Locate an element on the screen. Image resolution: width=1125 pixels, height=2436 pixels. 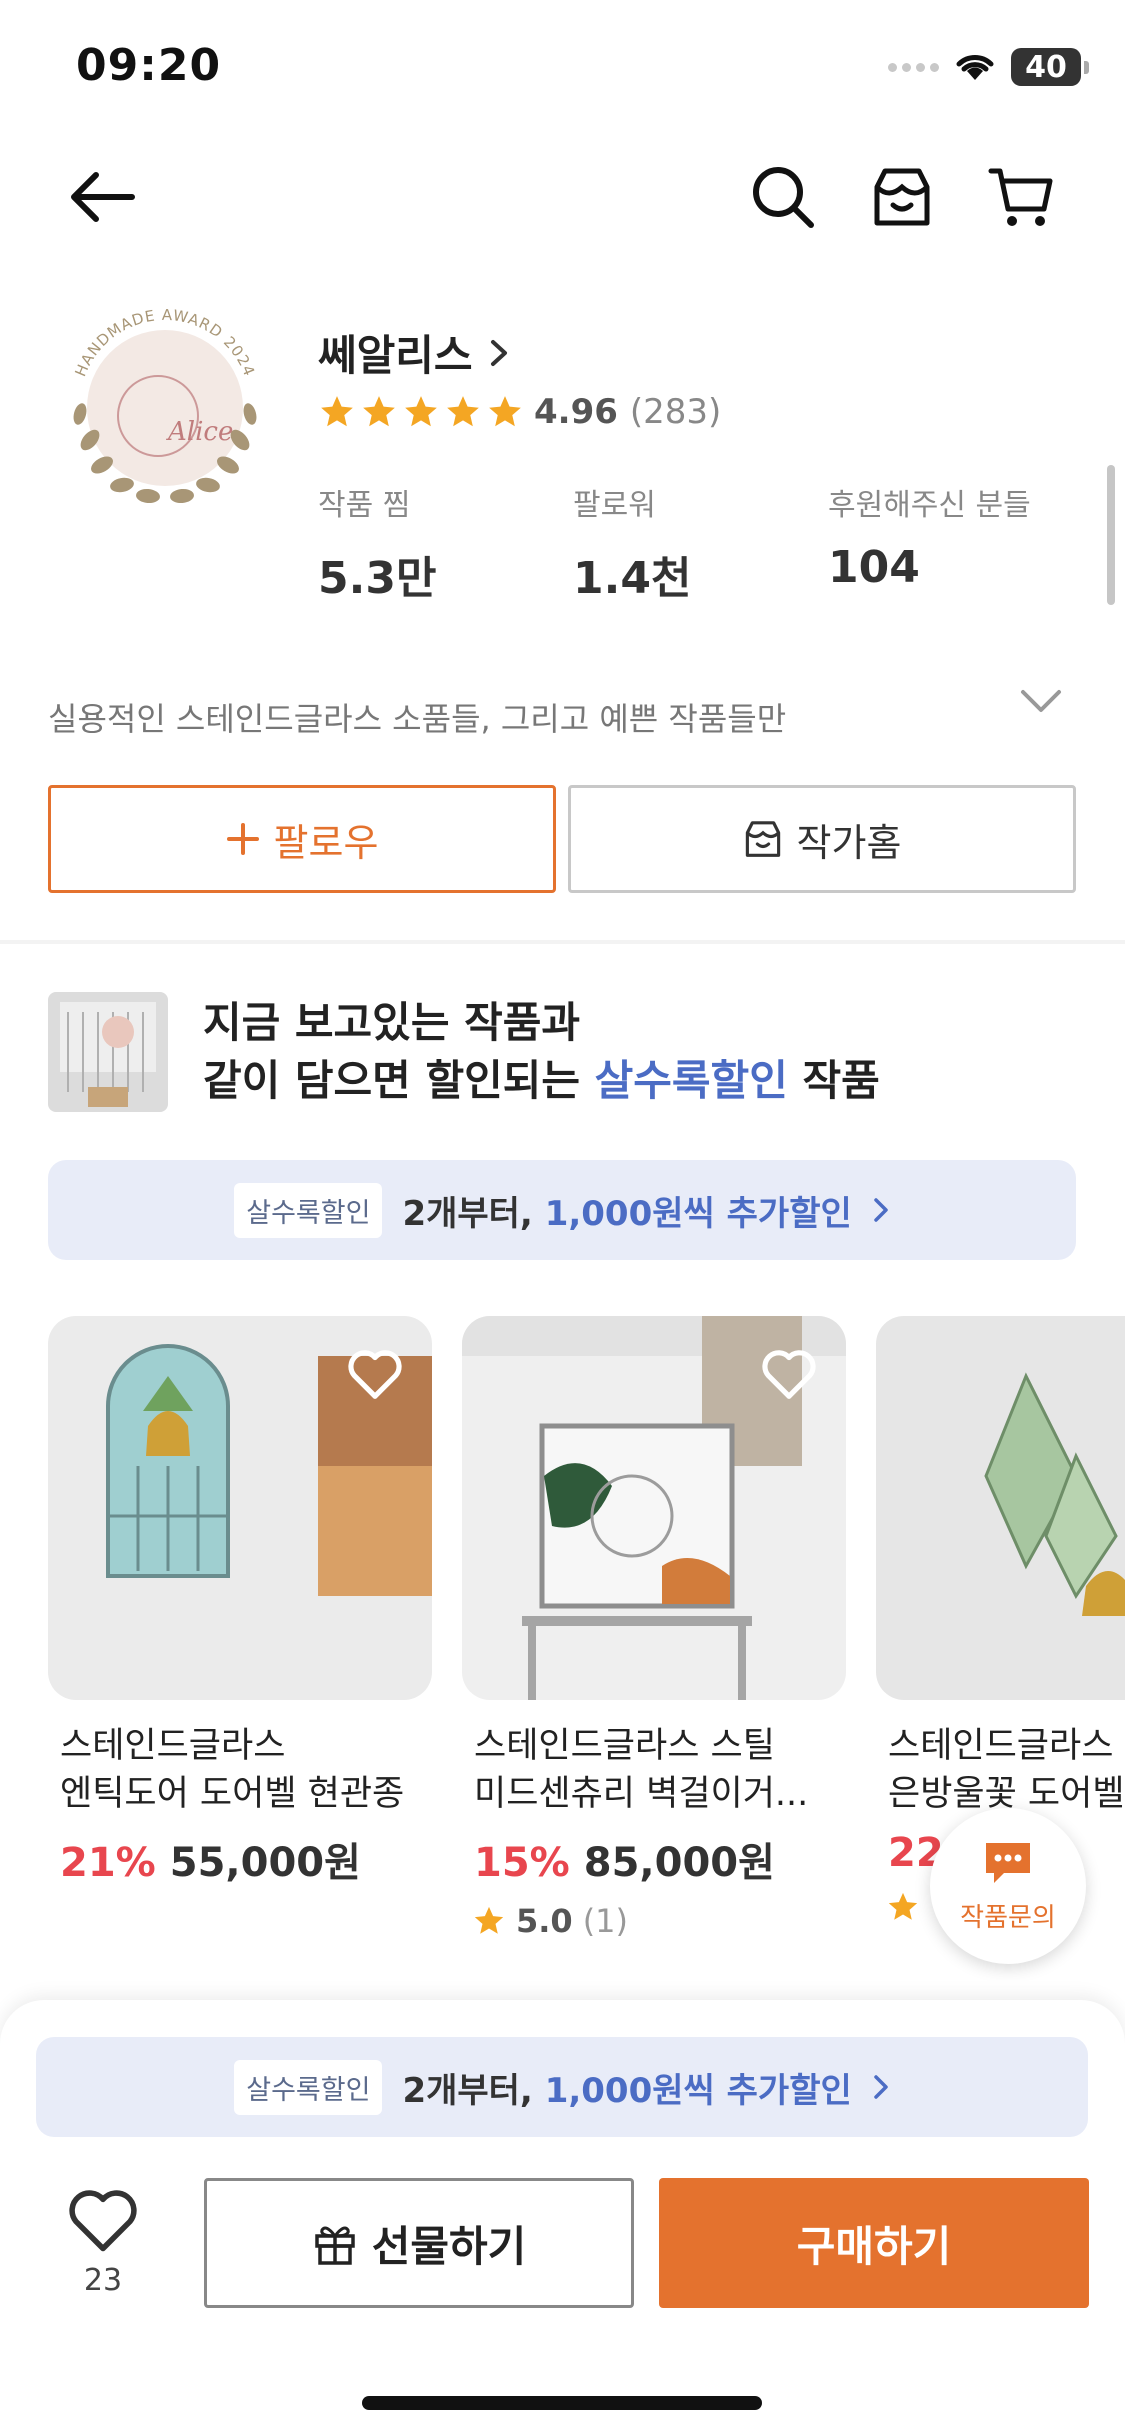
bundle-heading-line2: 같이 담으면 할인되는 살수록할인 작품 is located at coordinates (541, 1081).